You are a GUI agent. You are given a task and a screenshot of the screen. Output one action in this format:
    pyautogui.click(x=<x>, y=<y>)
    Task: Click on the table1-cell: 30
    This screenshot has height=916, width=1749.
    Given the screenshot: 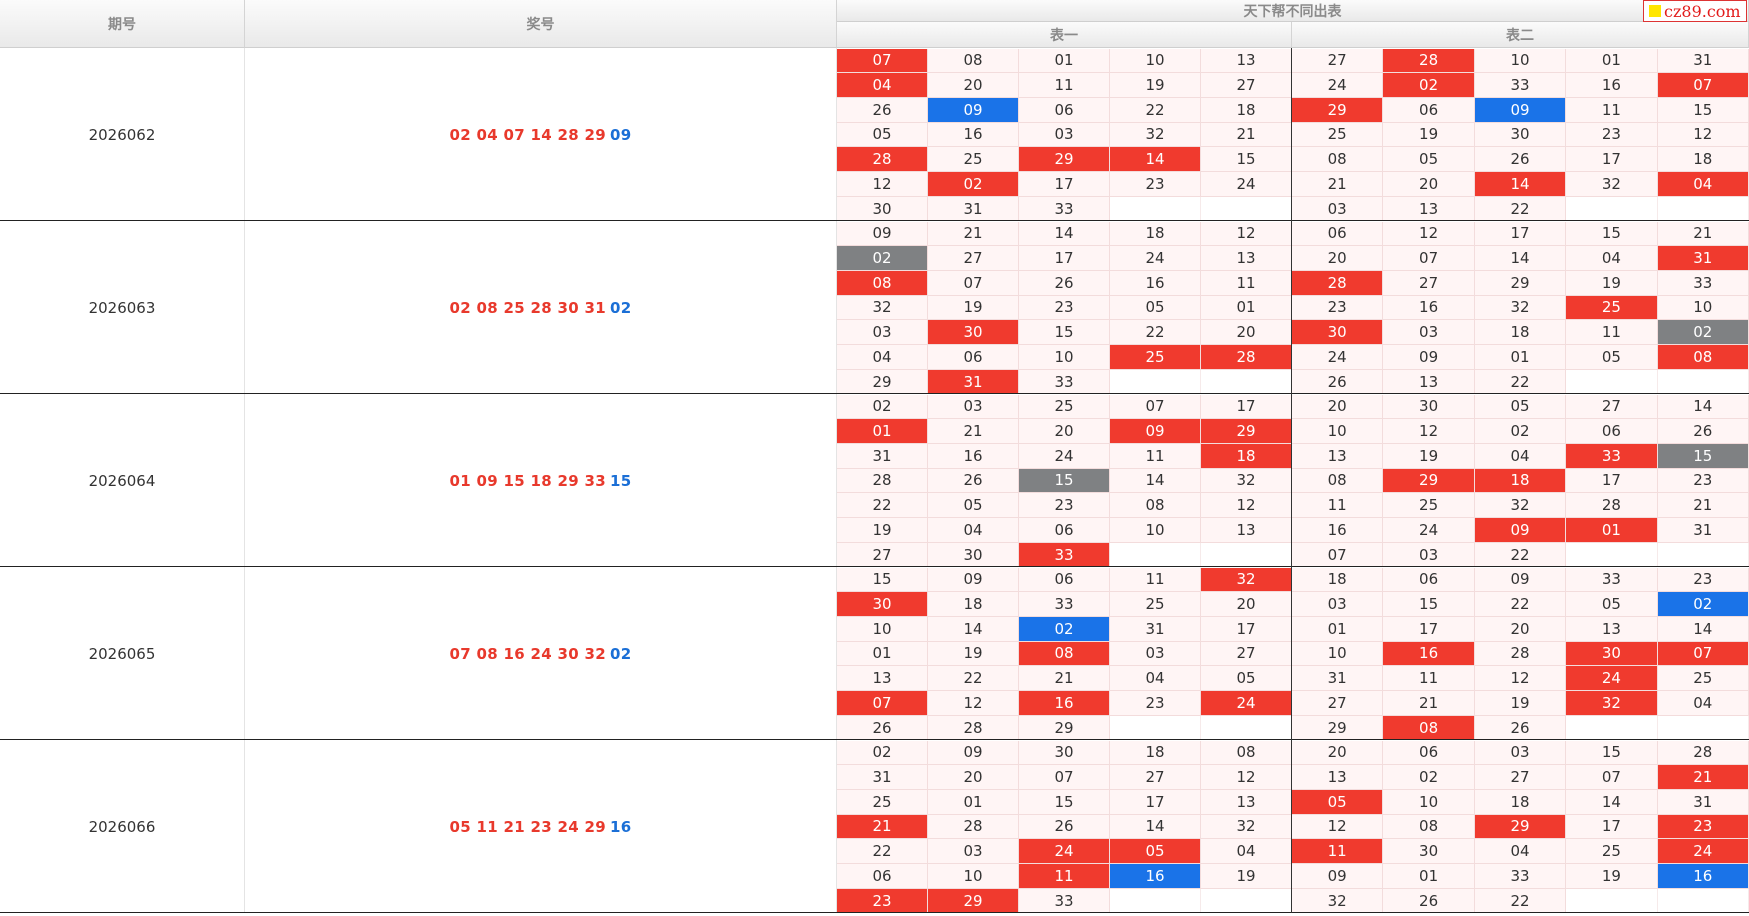 What is the action you would take?
    pyautogui.click(x=1064, y=753)
    